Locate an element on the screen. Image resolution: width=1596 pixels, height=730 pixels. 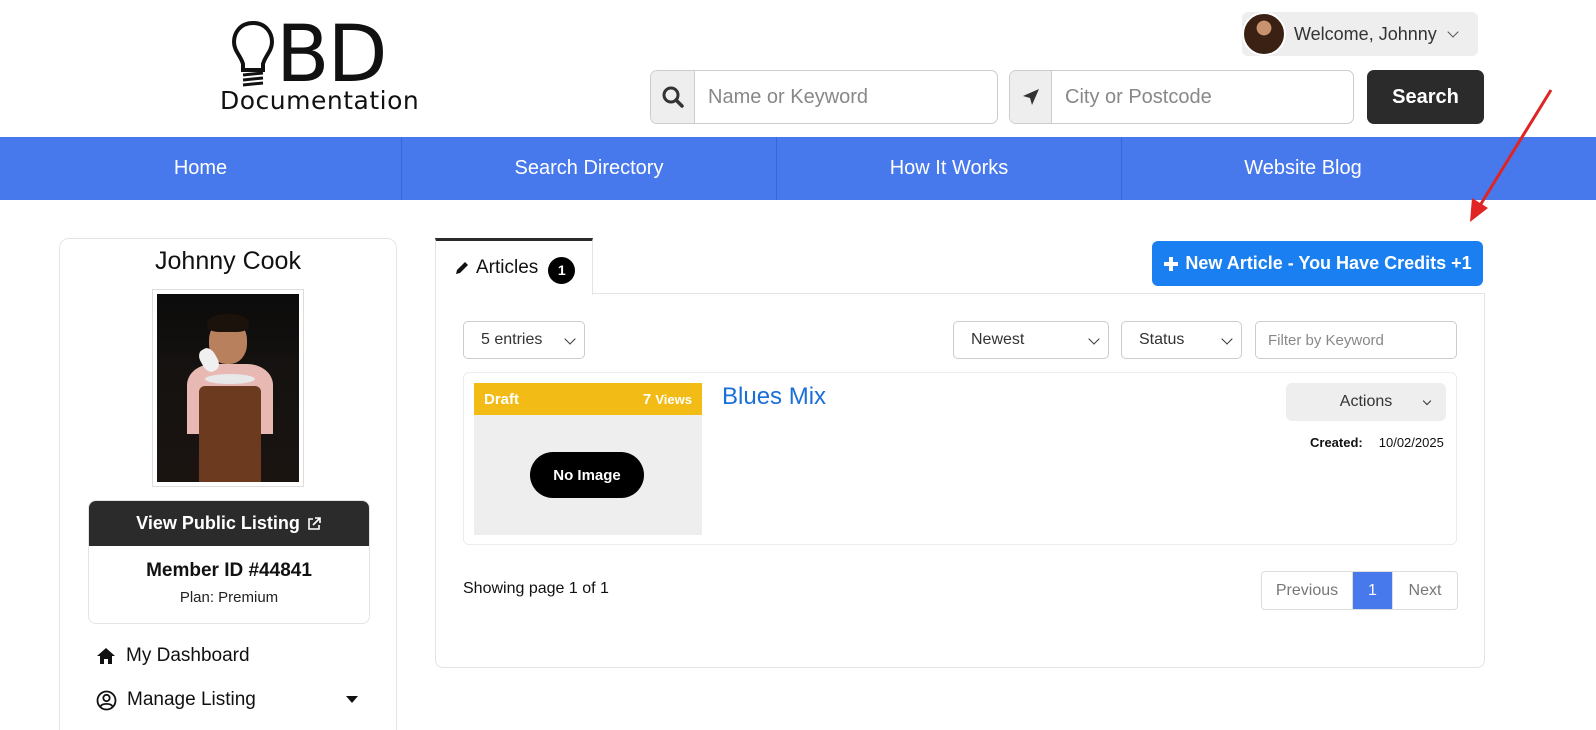
site-logo: BD Documentation is located at coordinates (323, 66).